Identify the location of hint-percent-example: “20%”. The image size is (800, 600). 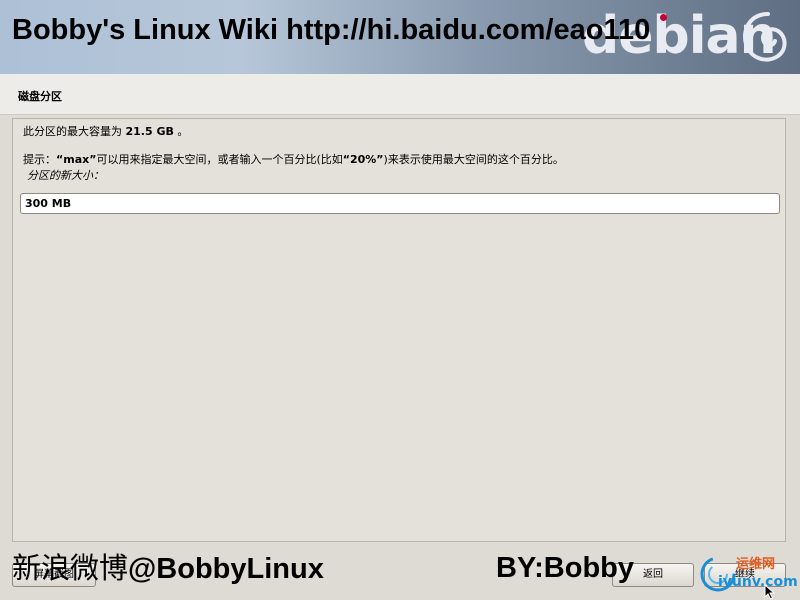
(363, 159).